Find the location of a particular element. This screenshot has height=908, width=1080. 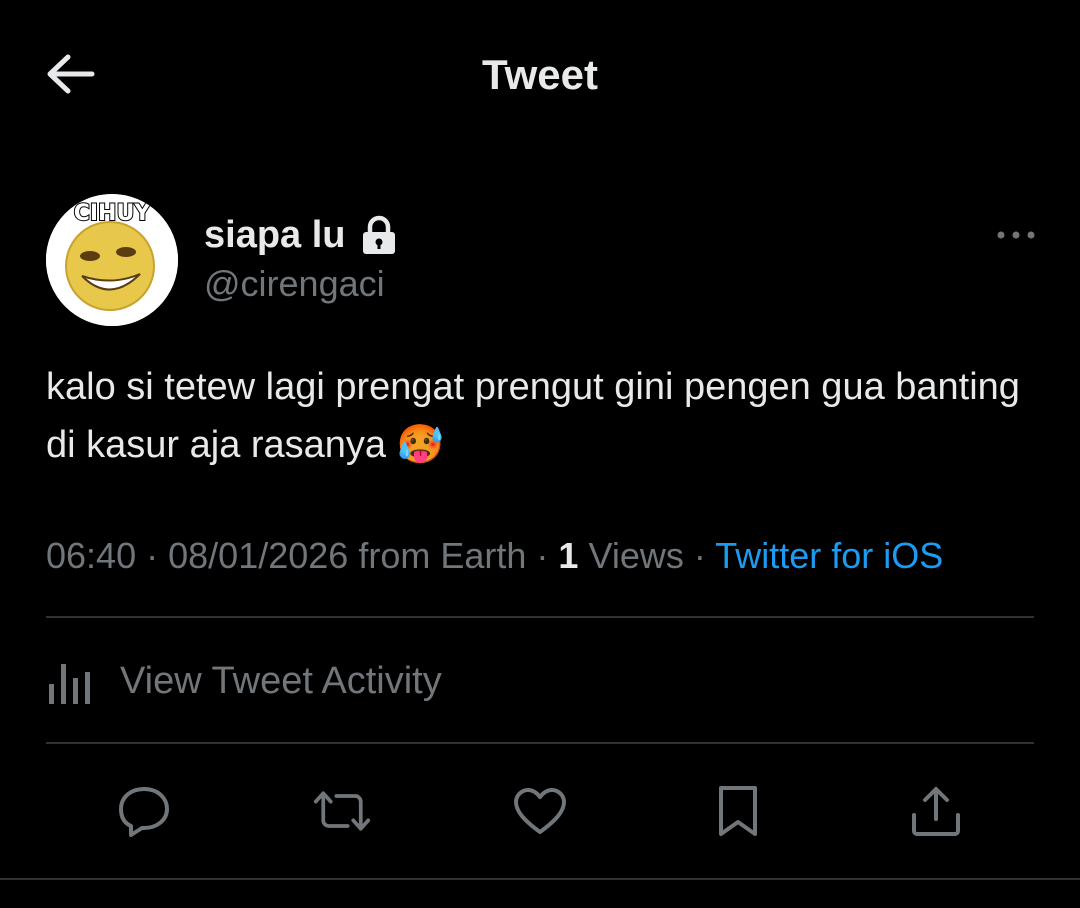

avatar-image: CIHUY is located at coordinates (112, 260).